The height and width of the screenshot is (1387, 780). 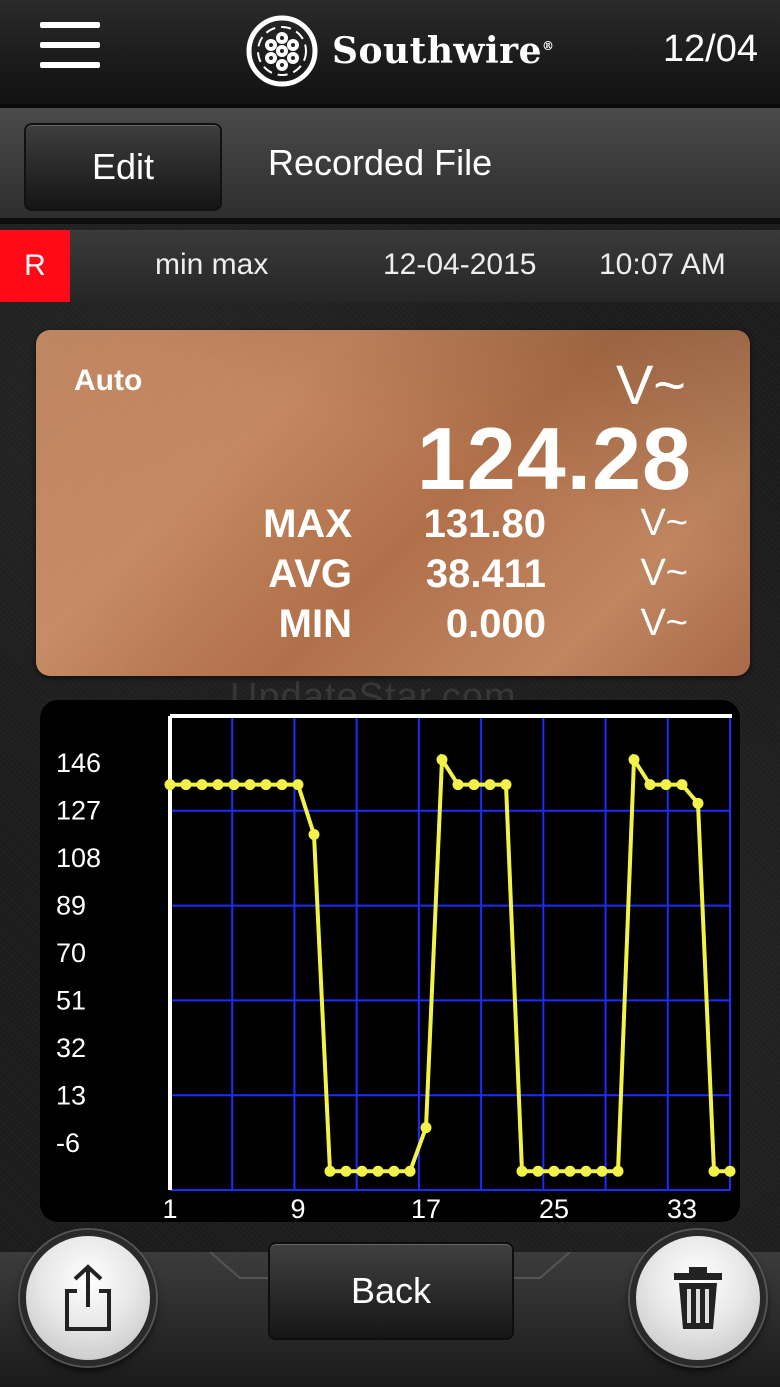 I want to click on stat-row-min: MIN 0.000 V~, so click(x=393, y=626).